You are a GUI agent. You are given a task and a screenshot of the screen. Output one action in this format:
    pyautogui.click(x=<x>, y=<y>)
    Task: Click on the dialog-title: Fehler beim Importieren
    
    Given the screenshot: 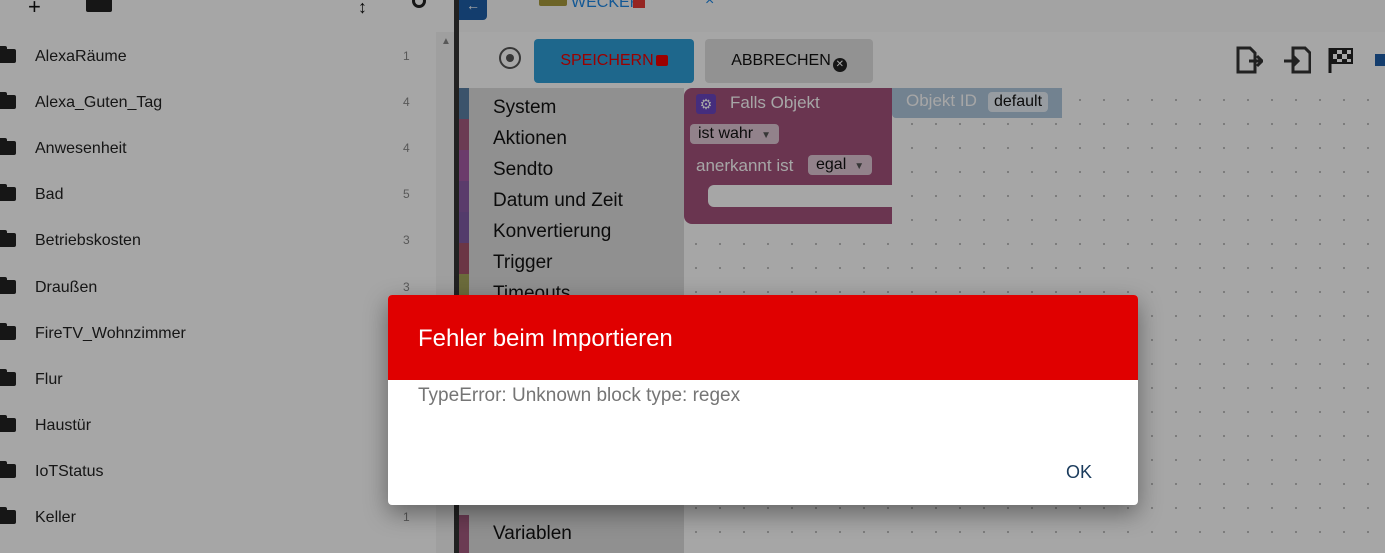 What is the action you would take?
    pyautogui.click(x=545, y=338)
    